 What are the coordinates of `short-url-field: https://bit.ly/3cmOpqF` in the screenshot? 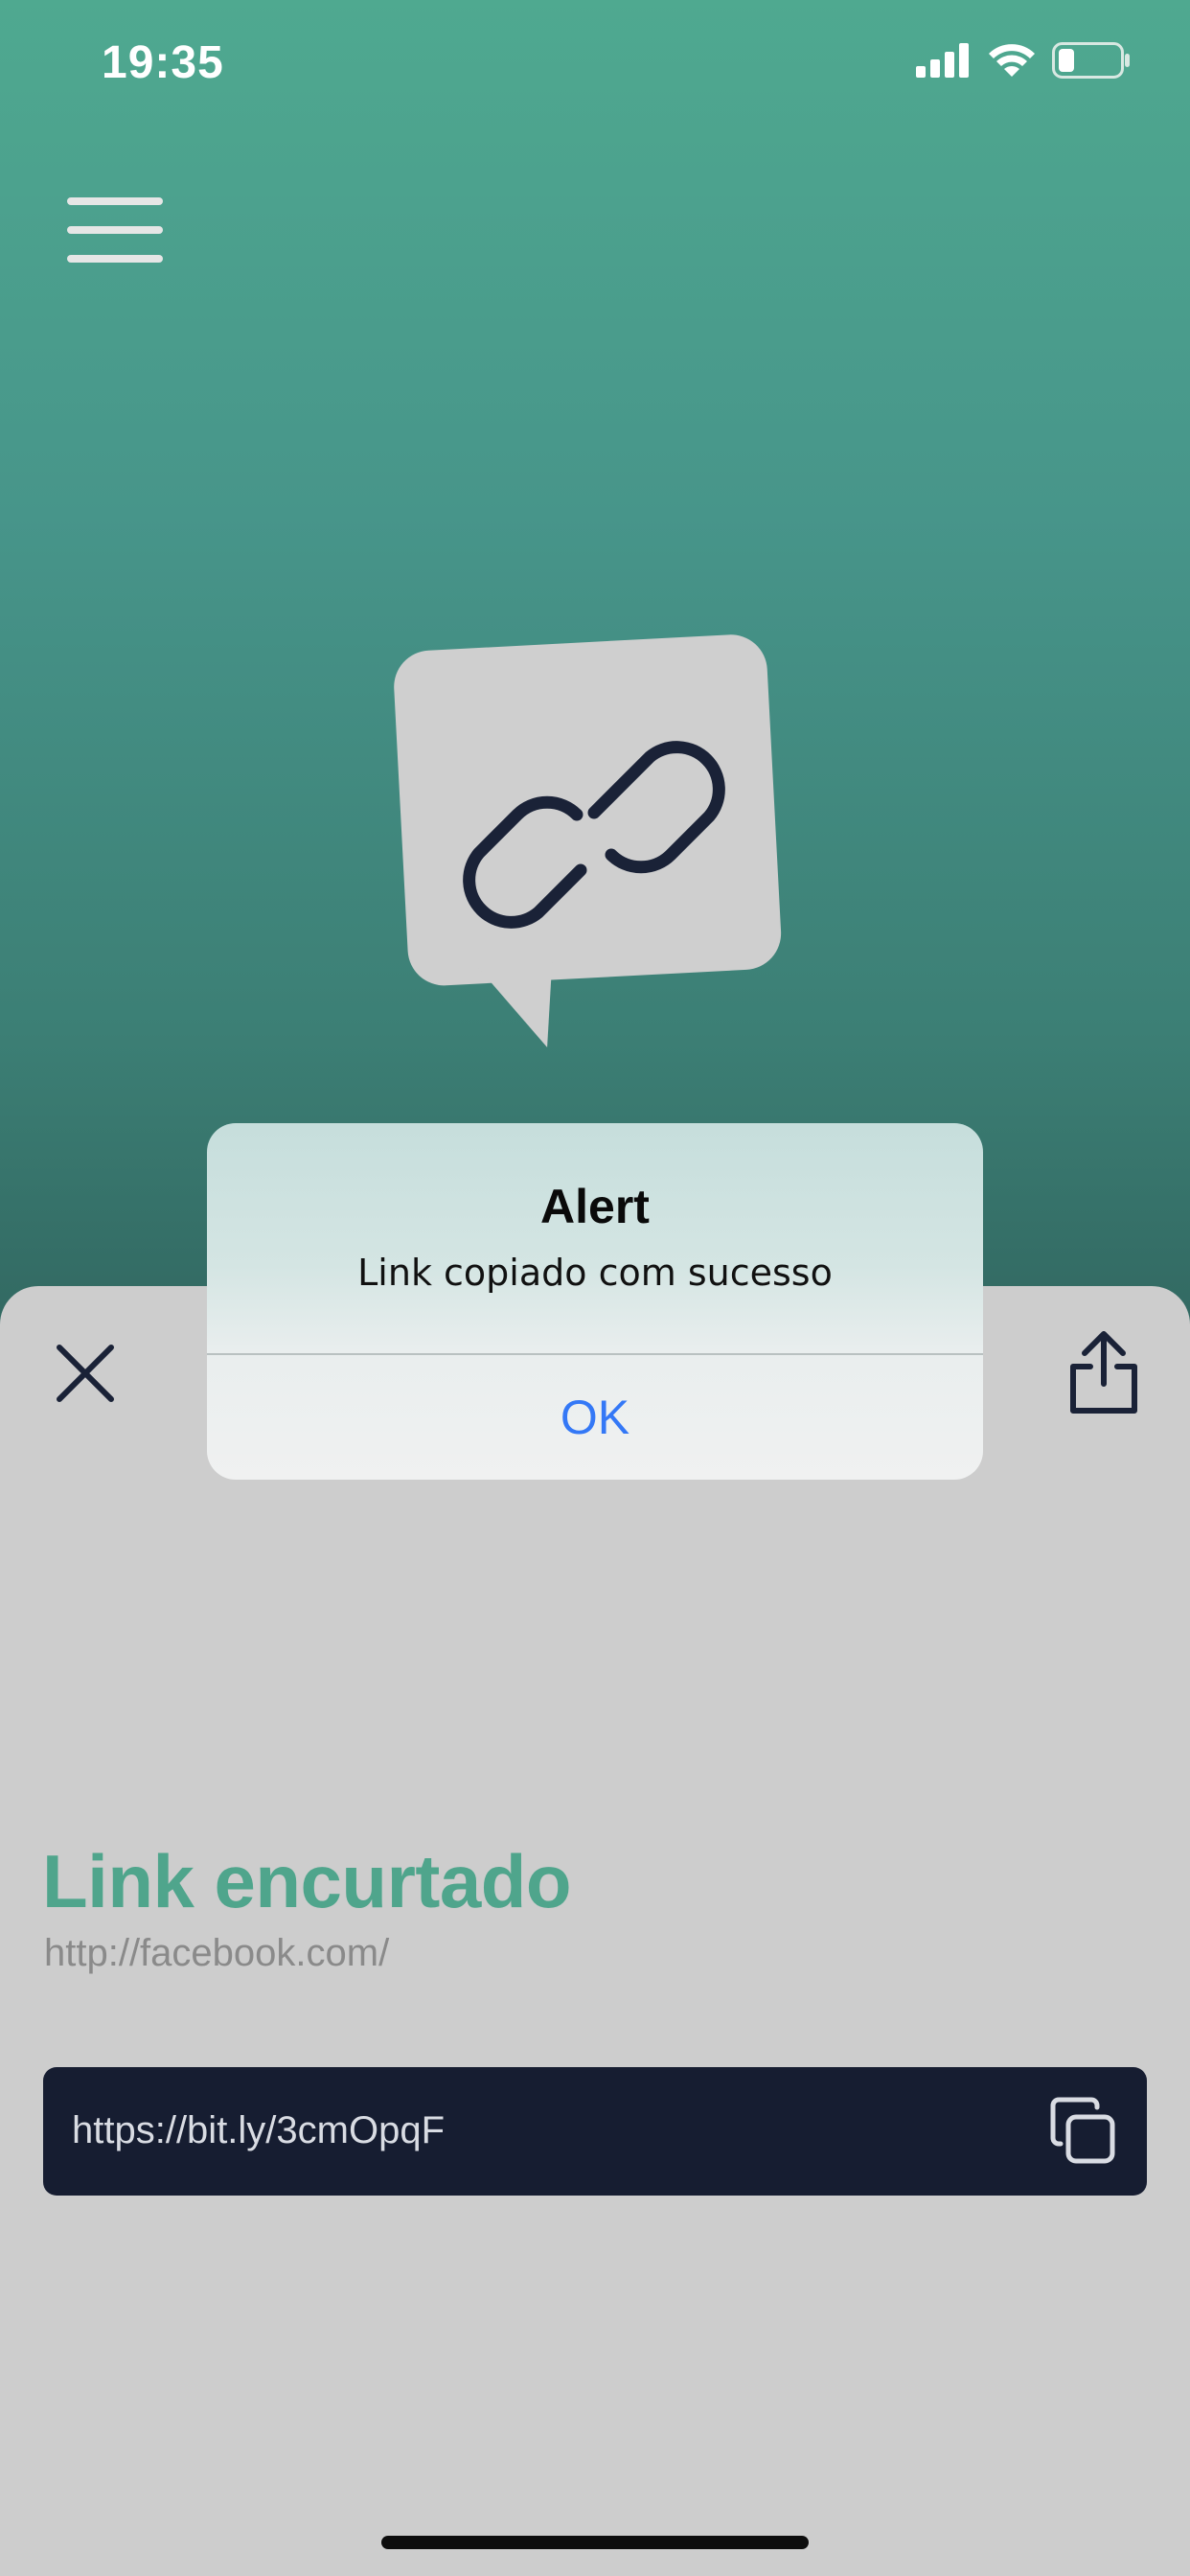 It's located at (595, 2131).